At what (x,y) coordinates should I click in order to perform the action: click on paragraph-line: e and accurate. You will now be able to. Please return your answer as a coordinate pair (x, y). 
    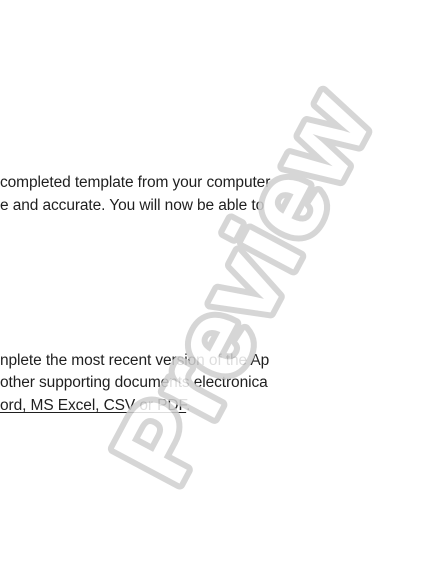
    Looking at the image, I should click on (132, 205).